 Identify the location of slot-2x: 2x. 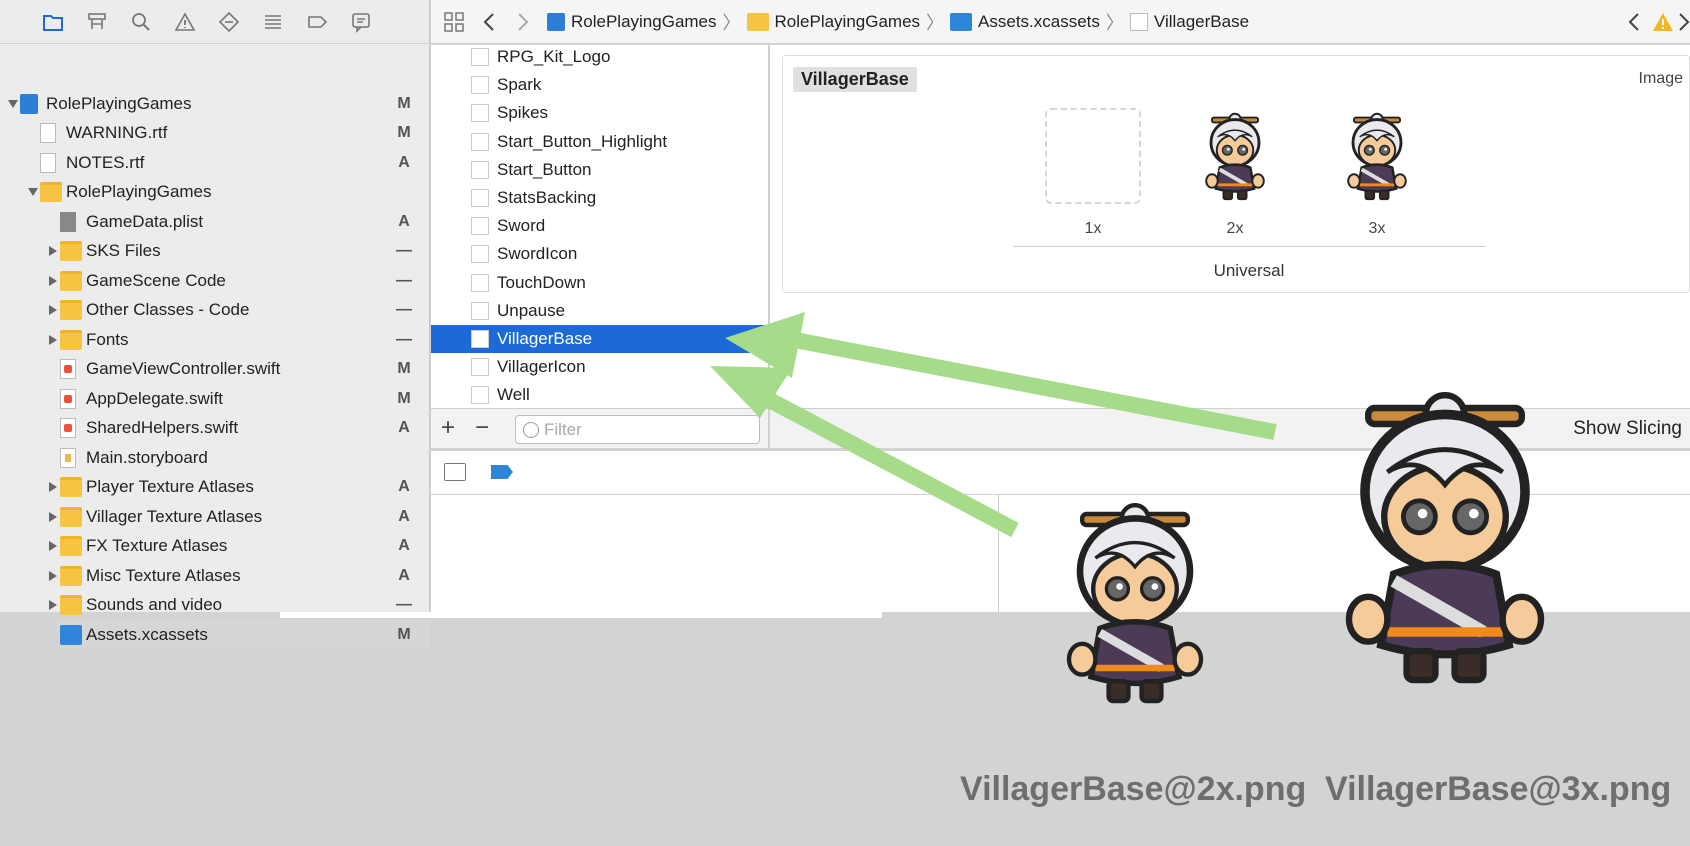
(1235, 173).